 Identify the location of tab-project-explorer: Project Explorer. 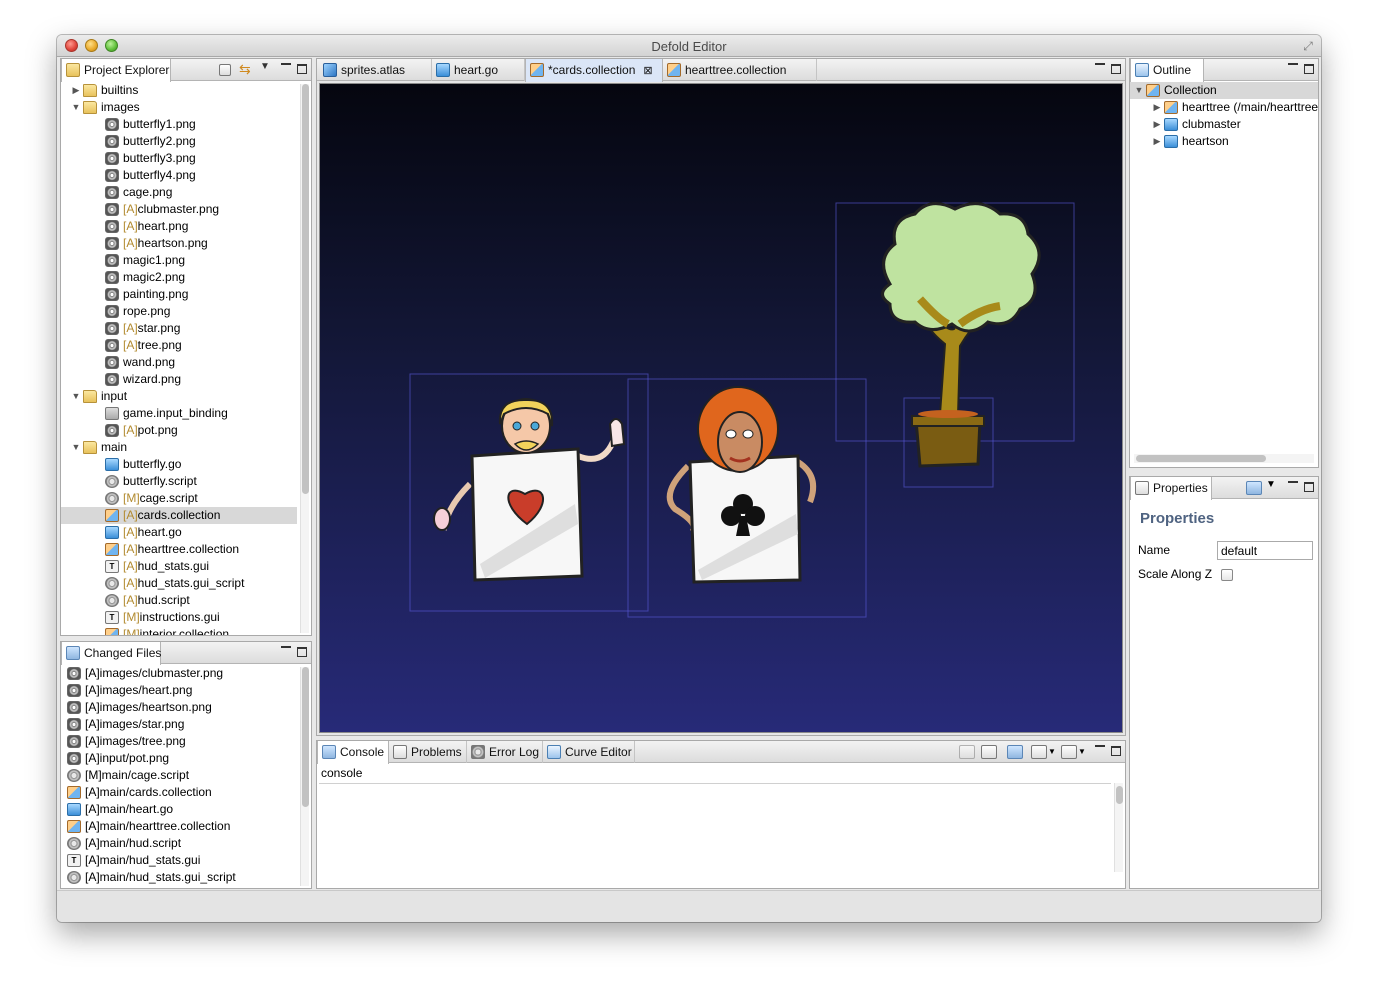
(116, 70).